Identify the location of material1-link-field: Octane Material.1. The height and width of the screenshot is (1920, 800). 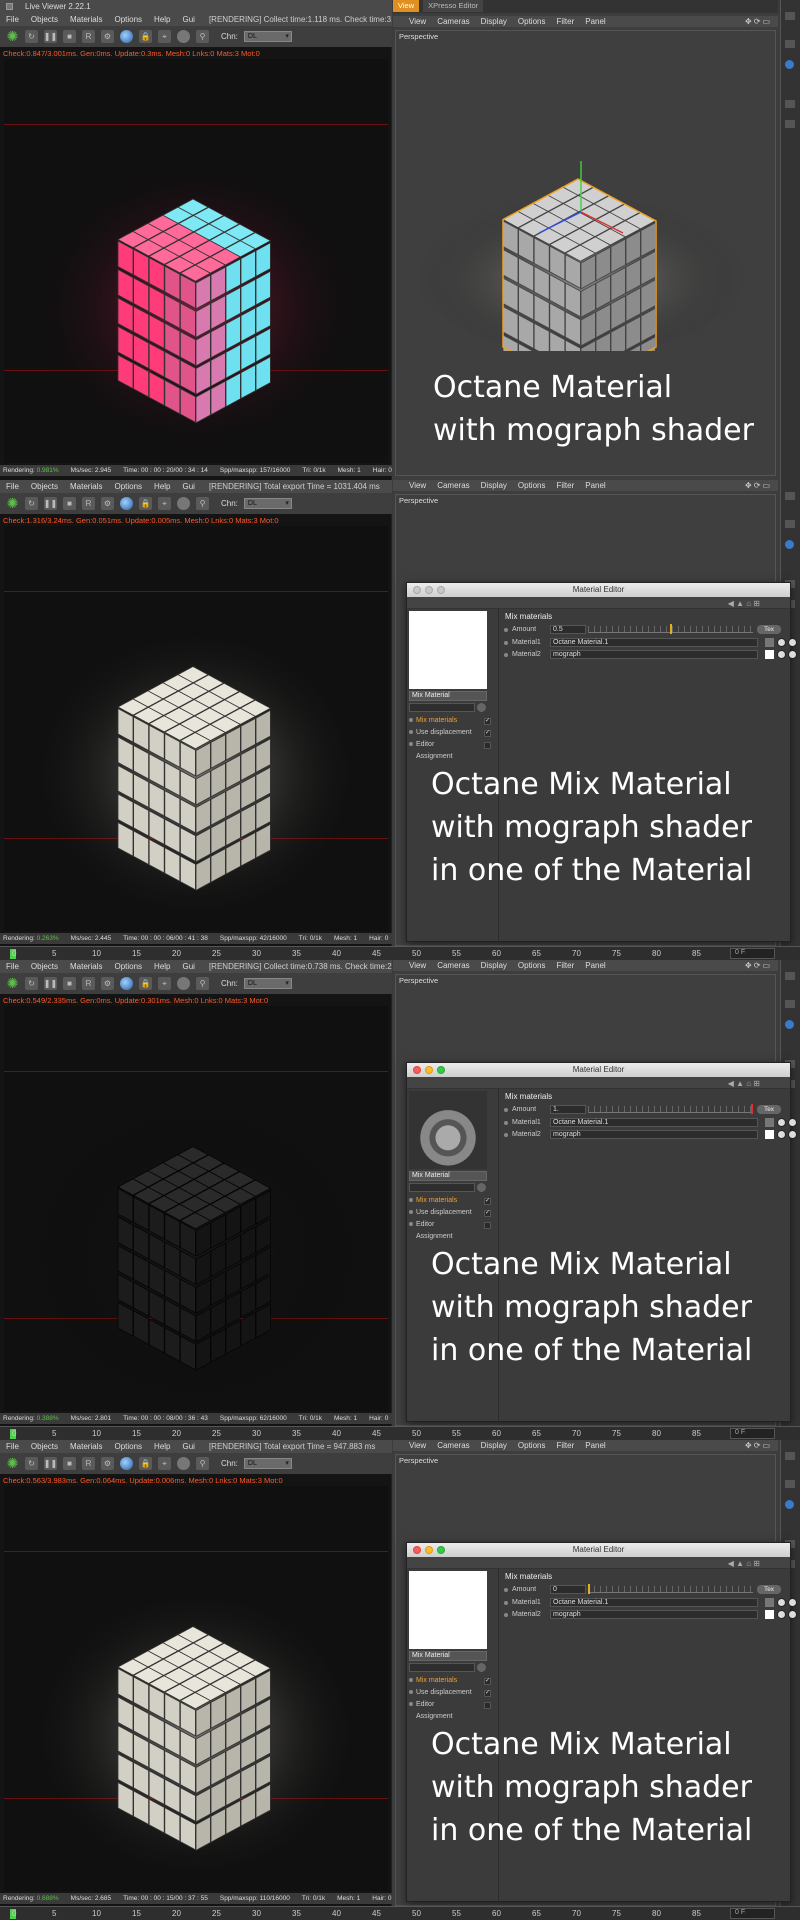
(654, 642).